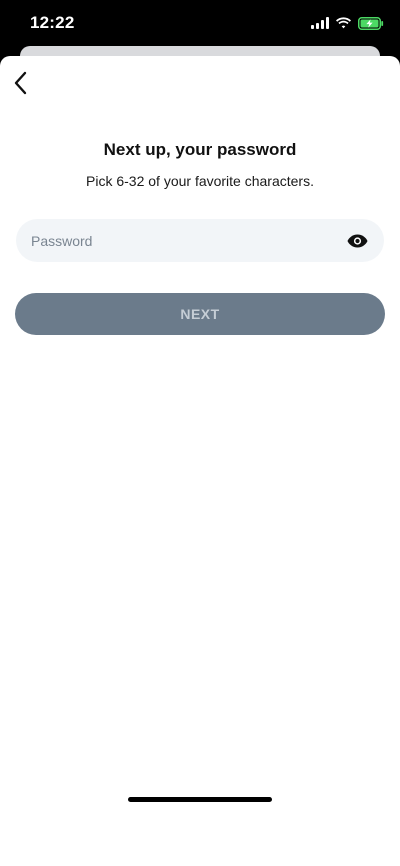 This screenshot has width=400, height=866. What do you see at coordinates (343, 23) in the screenshot?
I see `wifi-icon` at bounding box center [343, 23].